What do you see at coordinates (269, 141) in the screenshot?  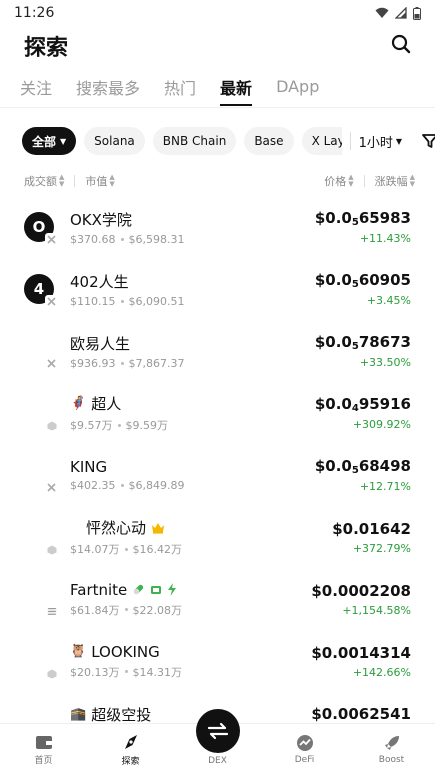 I see `chip-base: Base` at bounding box center [269, 141].